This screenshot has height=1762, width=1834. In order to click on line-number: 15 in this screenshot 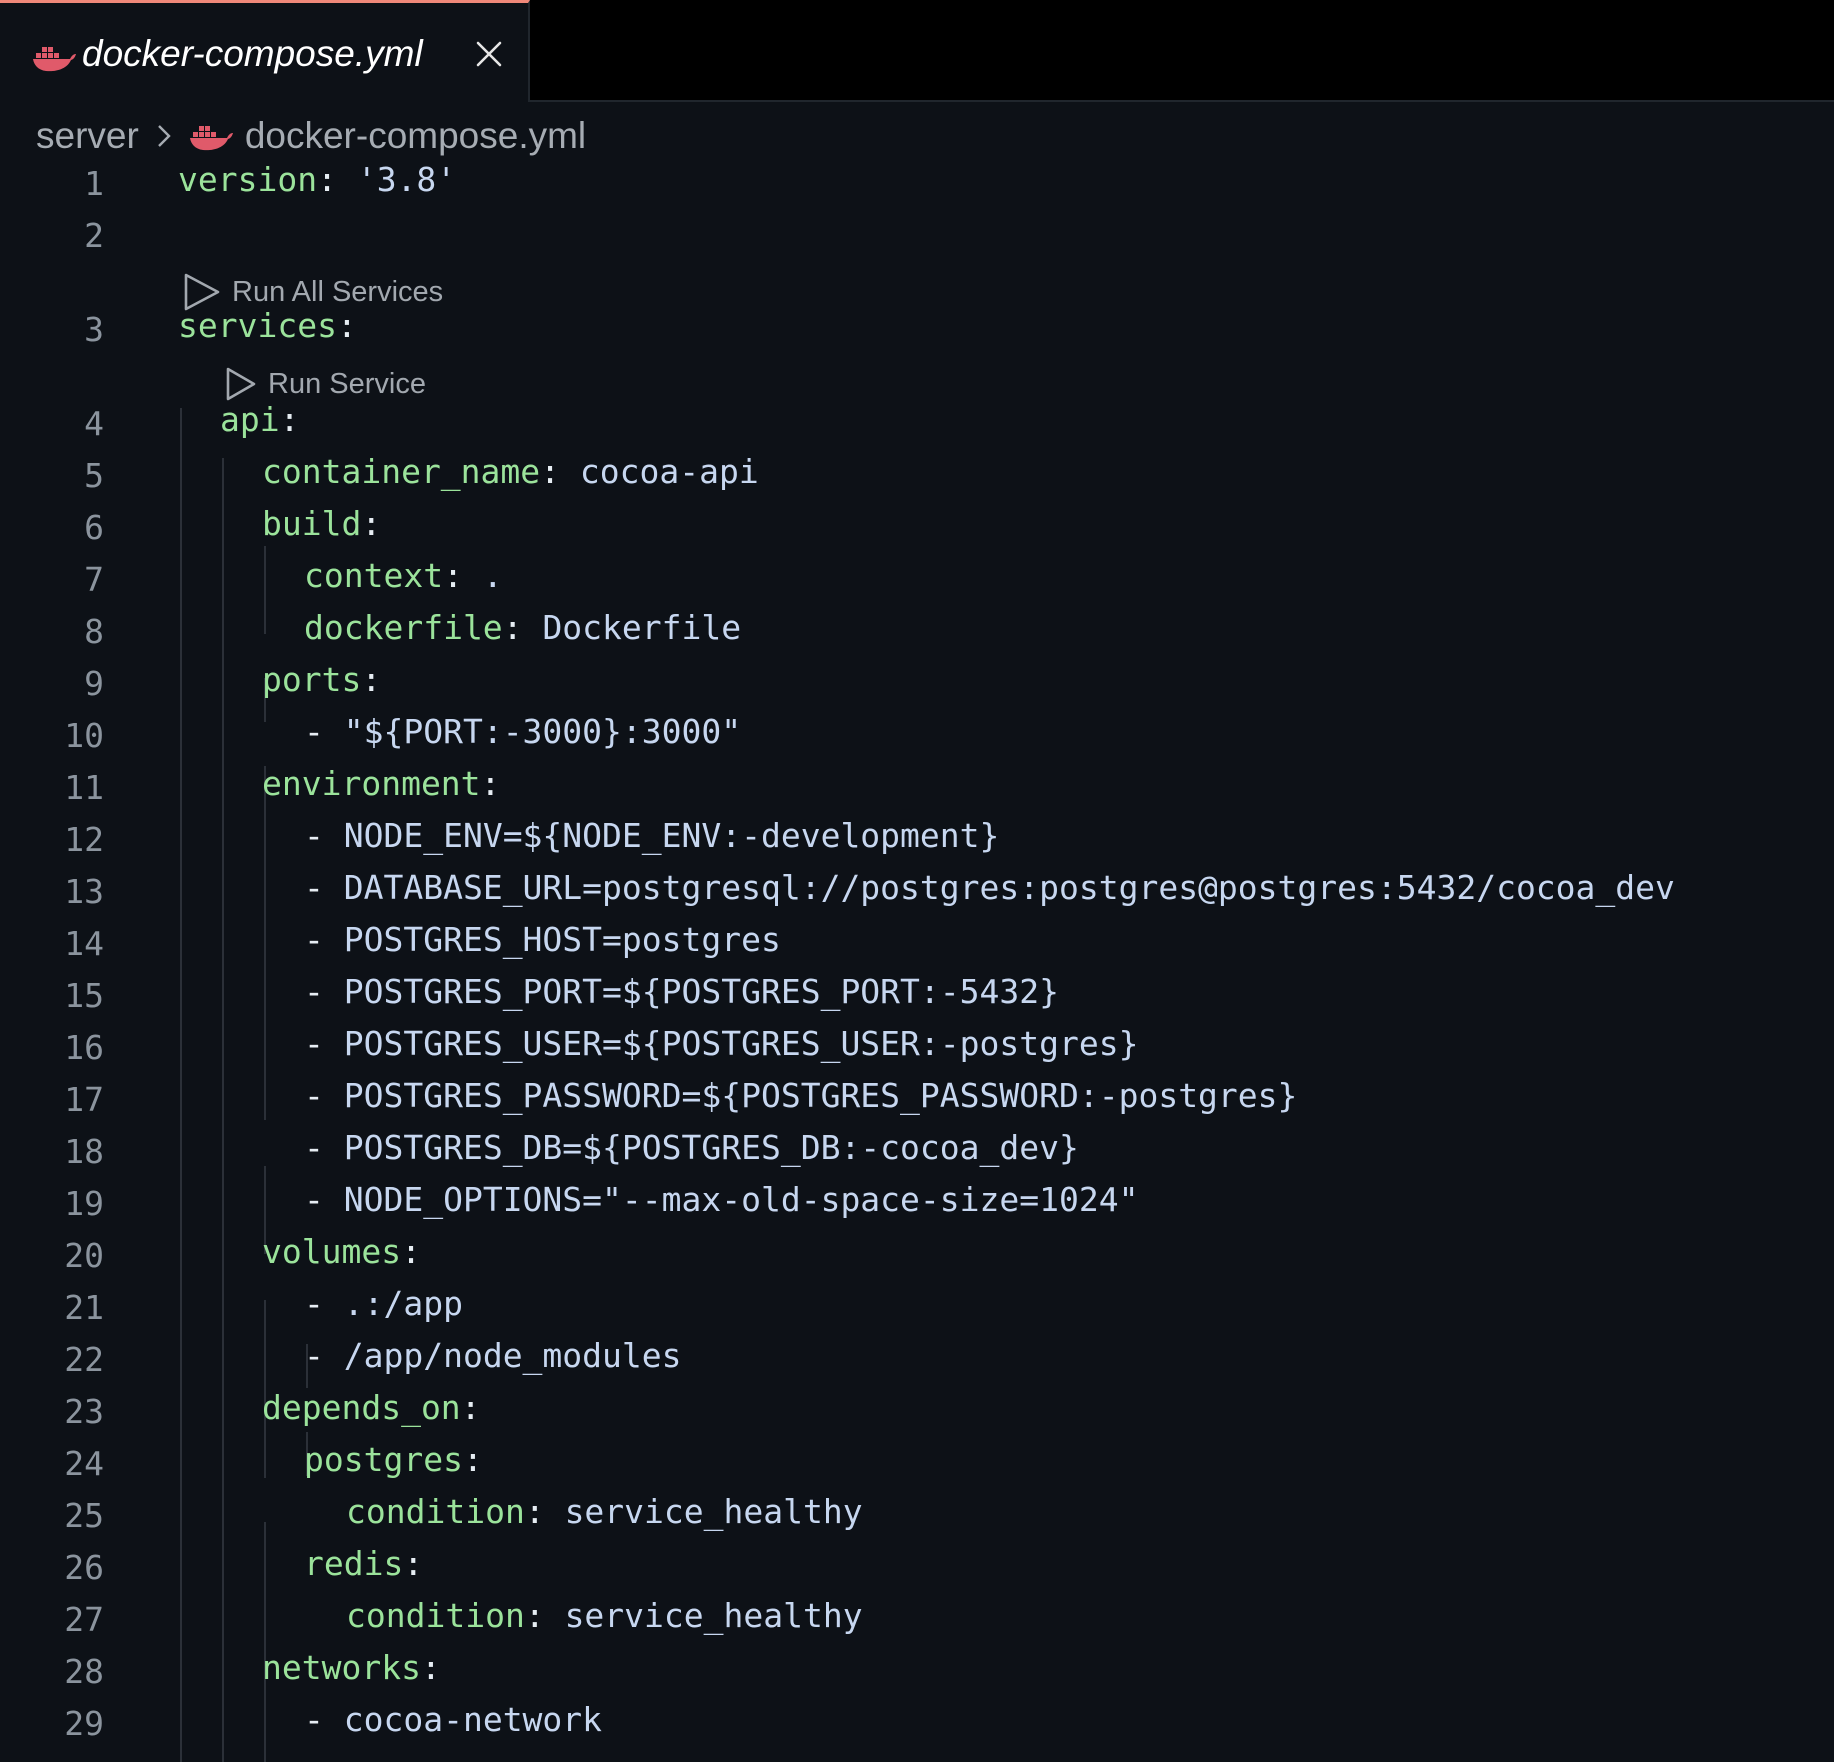, I will do `click(84, 995)`.